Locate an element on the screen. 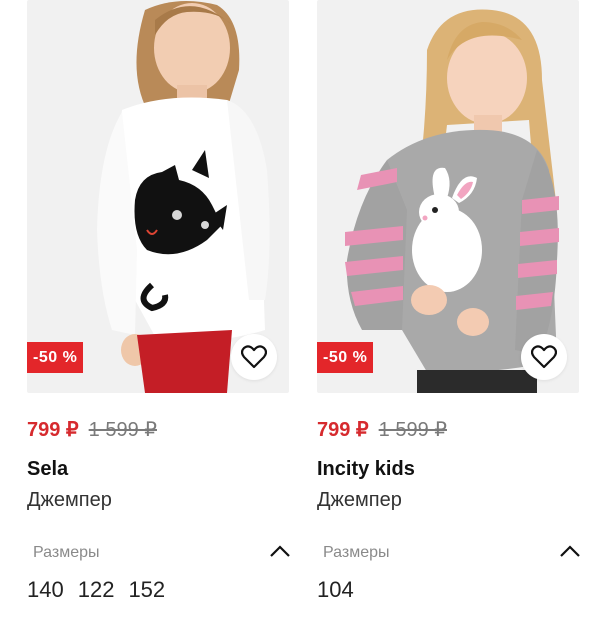 This screenshot has width=600, height=620. size-option: 104 is located at coordinates (335, 589).